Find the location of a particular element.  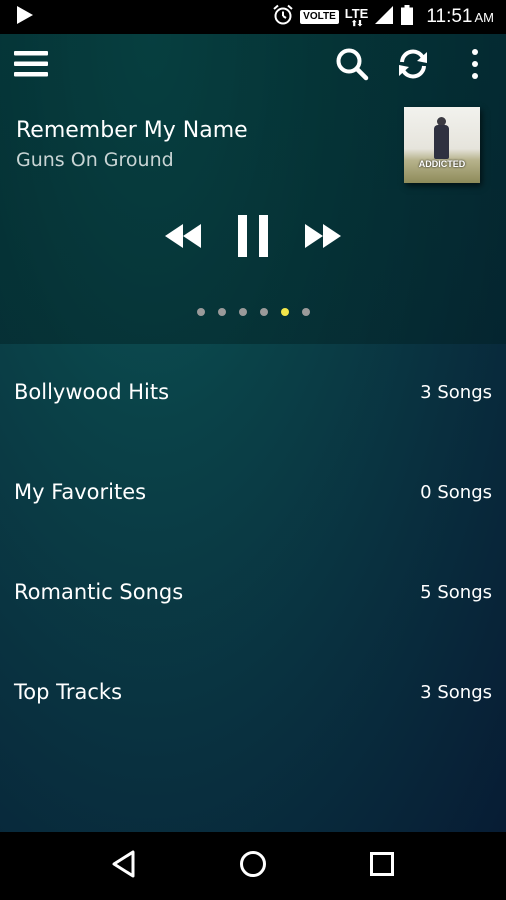

data-arrows-icon: ⬆⬇ is located at coordinates (356, 23).